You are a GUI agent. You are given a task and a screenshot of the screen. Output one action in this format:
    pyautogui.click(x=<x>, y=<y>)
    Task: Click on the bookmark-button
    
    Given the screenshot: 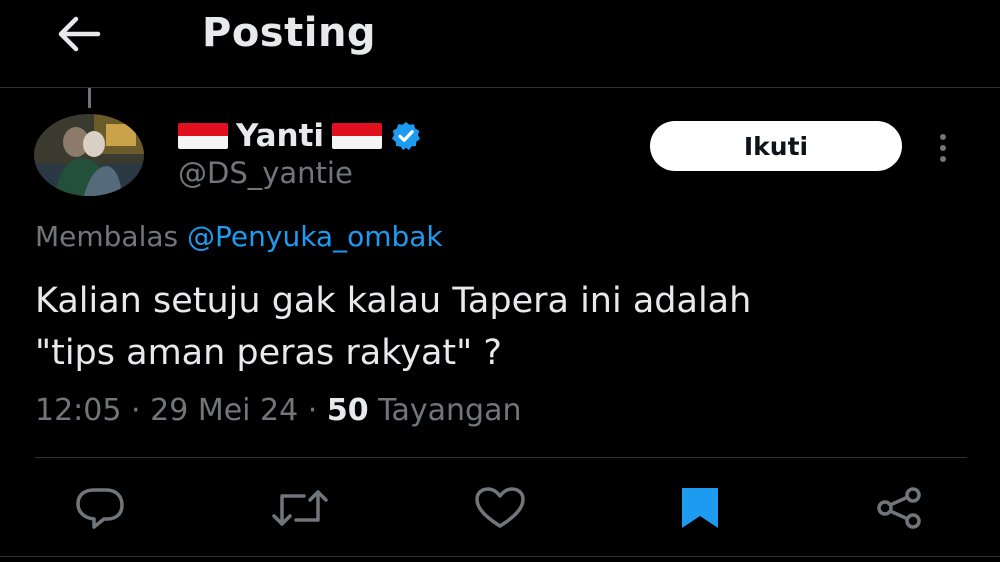 What is the action you would take?
    pyautogui.click(x=700, y=508)
    